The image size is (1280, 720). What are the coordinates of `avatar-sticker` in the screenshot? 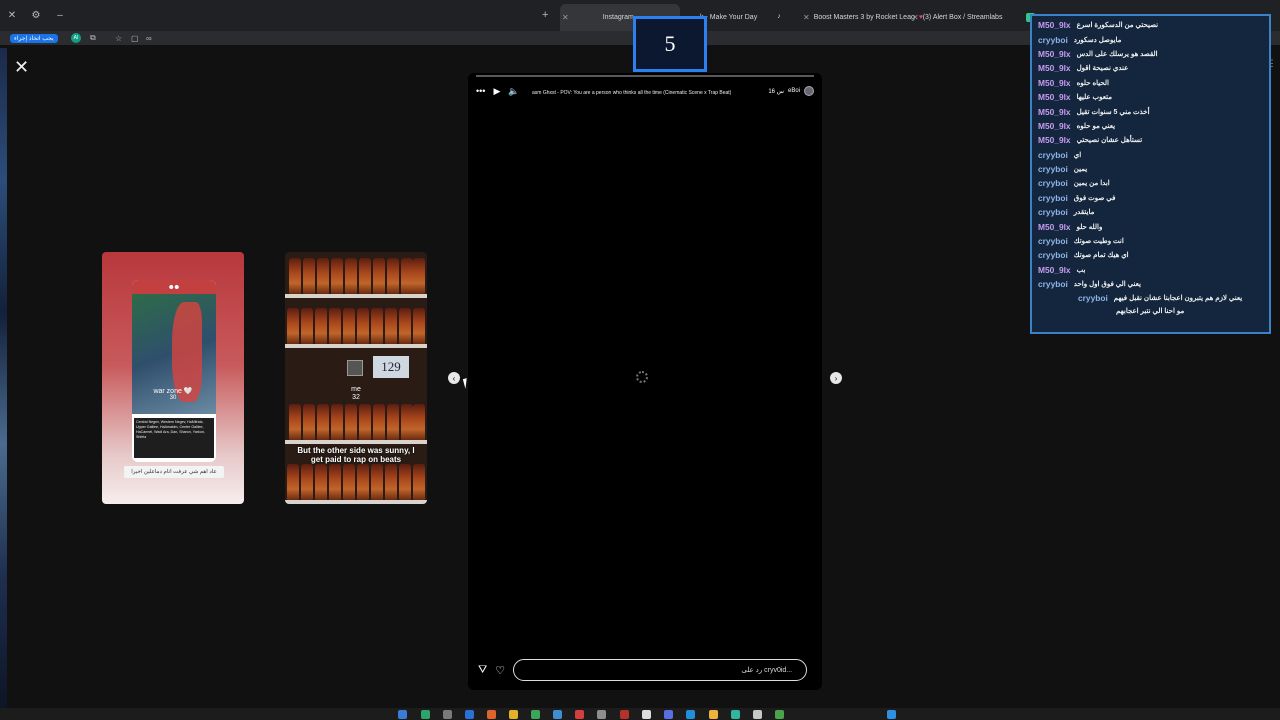 It's located at (355, 368).